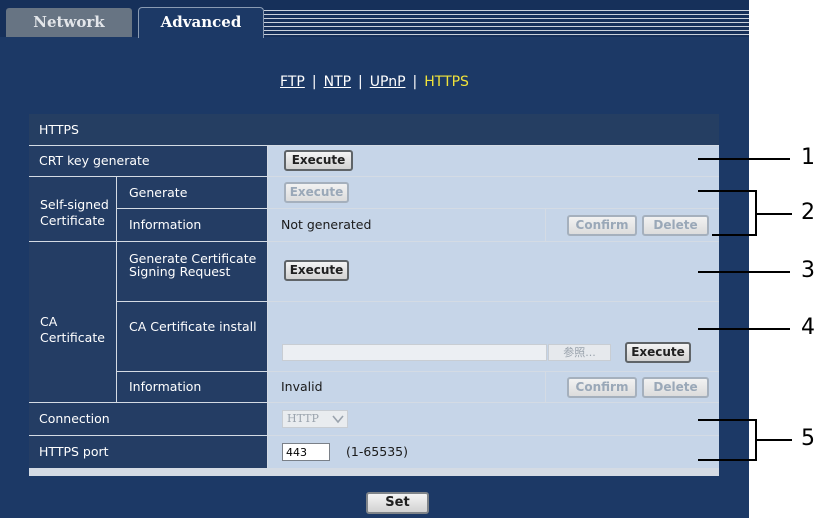 The width and height of the screenshot is (819, 518). I want to click on connection-select: HTTP, so click(315, 419).